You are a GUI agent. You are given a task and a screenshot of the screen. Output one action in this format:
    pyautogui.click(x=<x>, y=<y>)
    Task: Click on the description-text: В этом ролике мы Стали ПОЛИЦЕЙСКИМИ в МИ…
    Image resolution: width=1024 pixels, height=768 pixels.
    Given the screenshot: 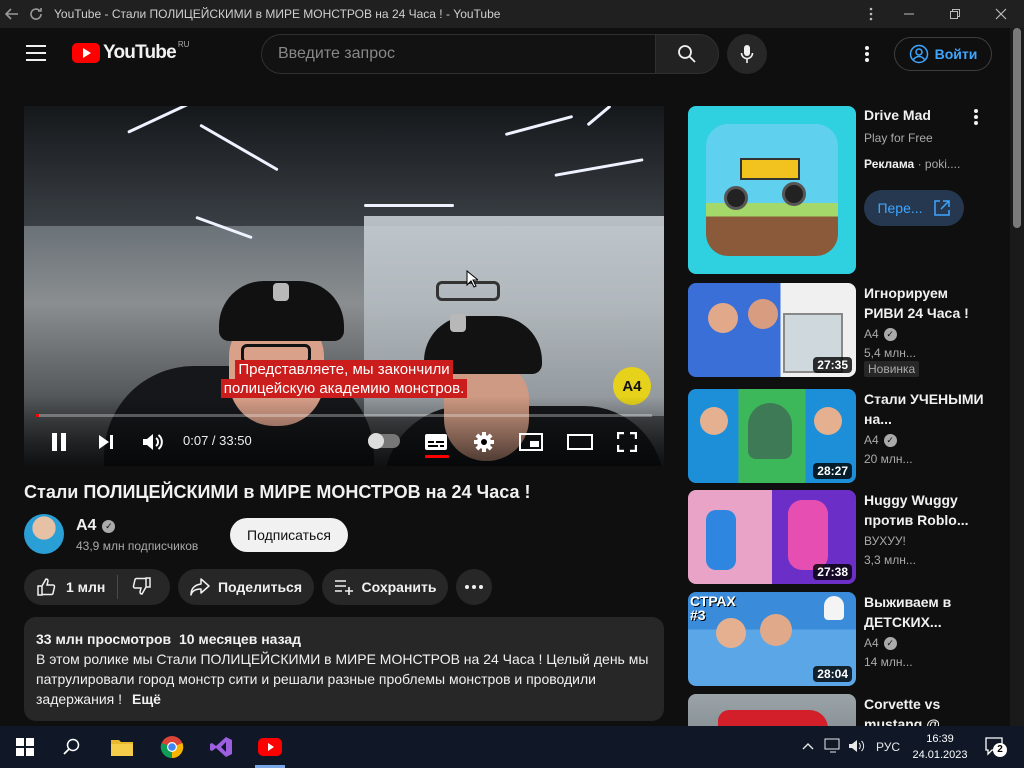 What is the action you would take?
    pyautogui.click(x=342, y=679)
    